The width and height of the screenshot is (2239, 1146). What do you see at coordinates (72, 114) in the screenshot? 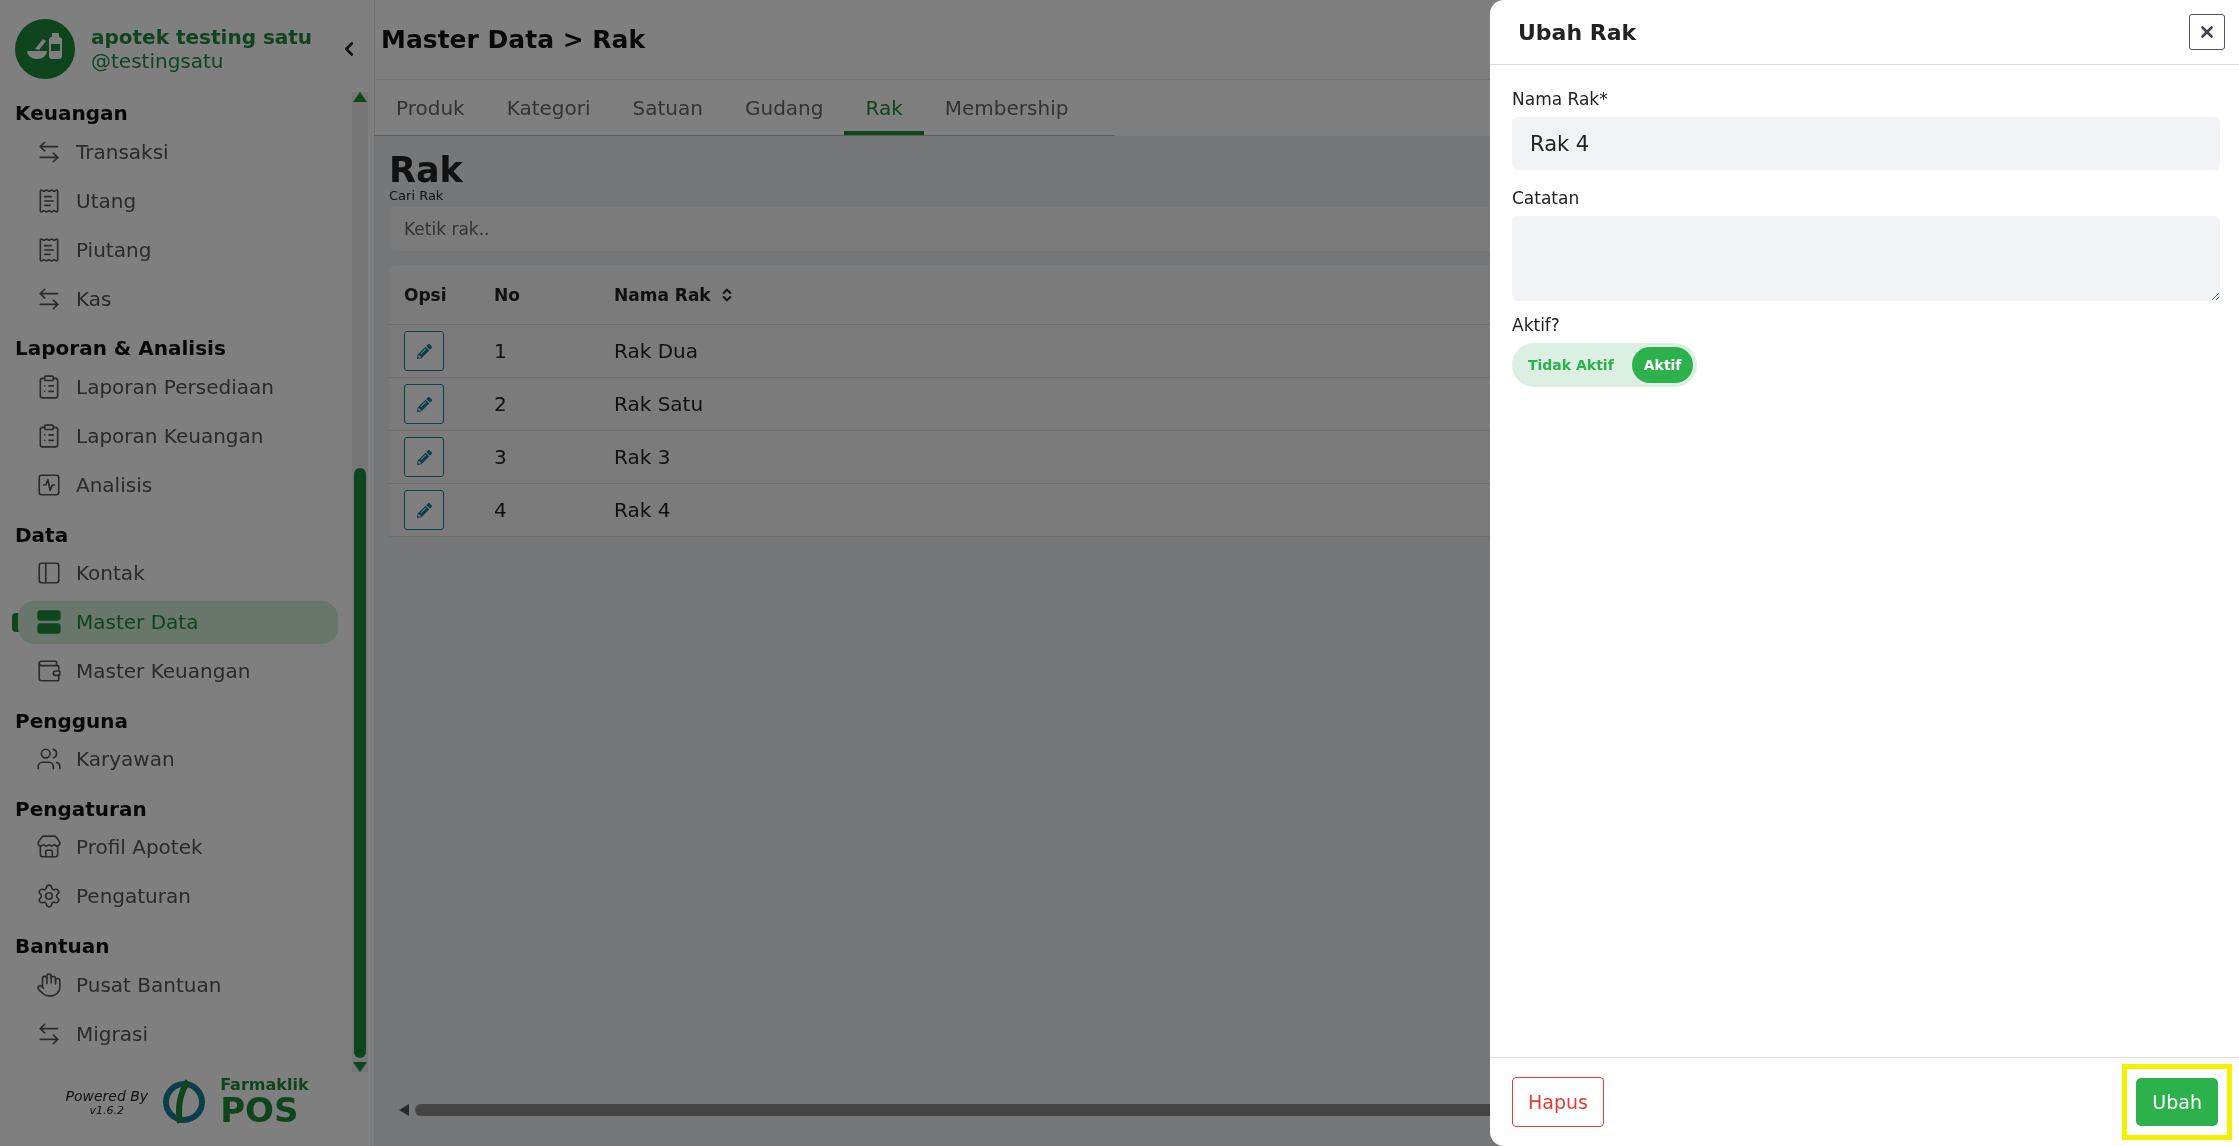
I see `section-title: Keuangan` at bounding box center [72, 114].